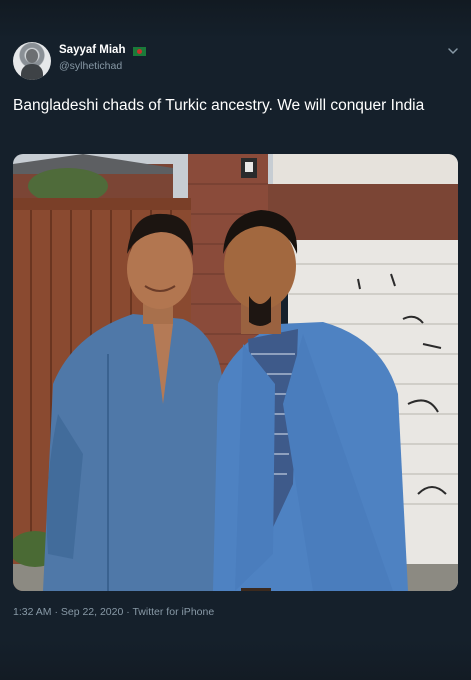  I want to click on author-handle: @sylhetichad, so click(90, 66).